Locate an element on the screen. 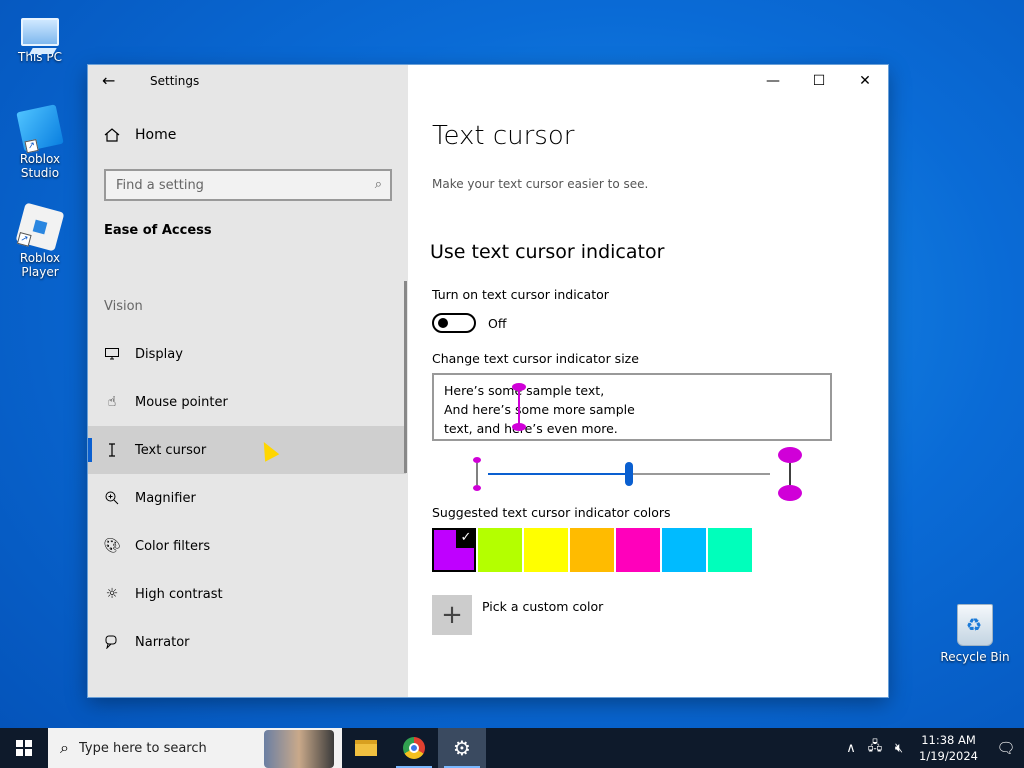 Image resolution: width=1024 pixels, height=768 pixels. windows-logo-icon is located at coordinates (24, 748).